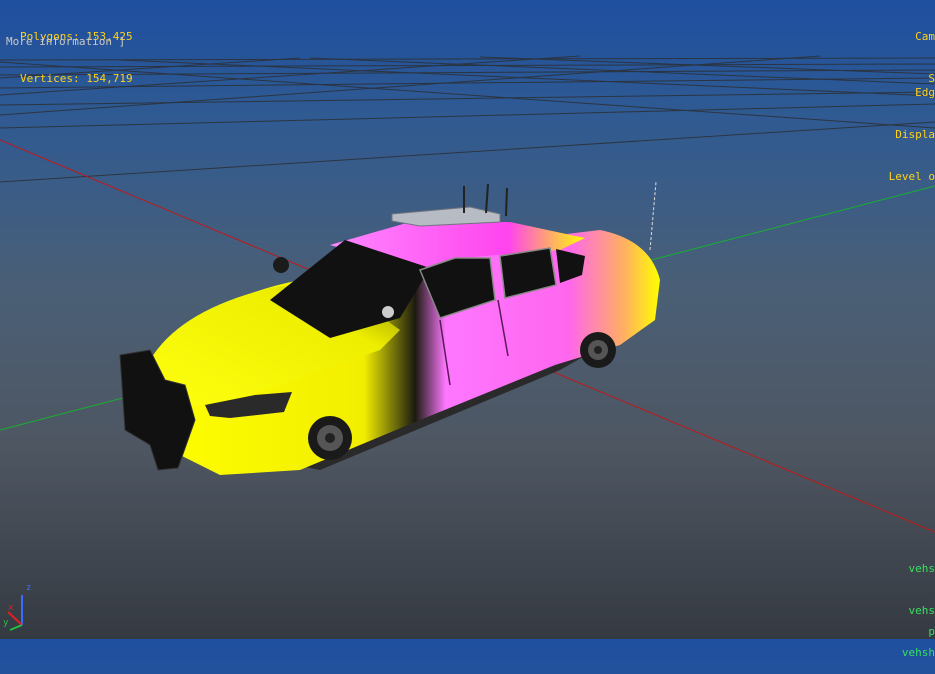 The height and width of the screenshot is (674, 935). What do you see at coordinates (65, 42) in the screenshot?
I see `more-information-link: More information ]` at bounding box center [65, 42].